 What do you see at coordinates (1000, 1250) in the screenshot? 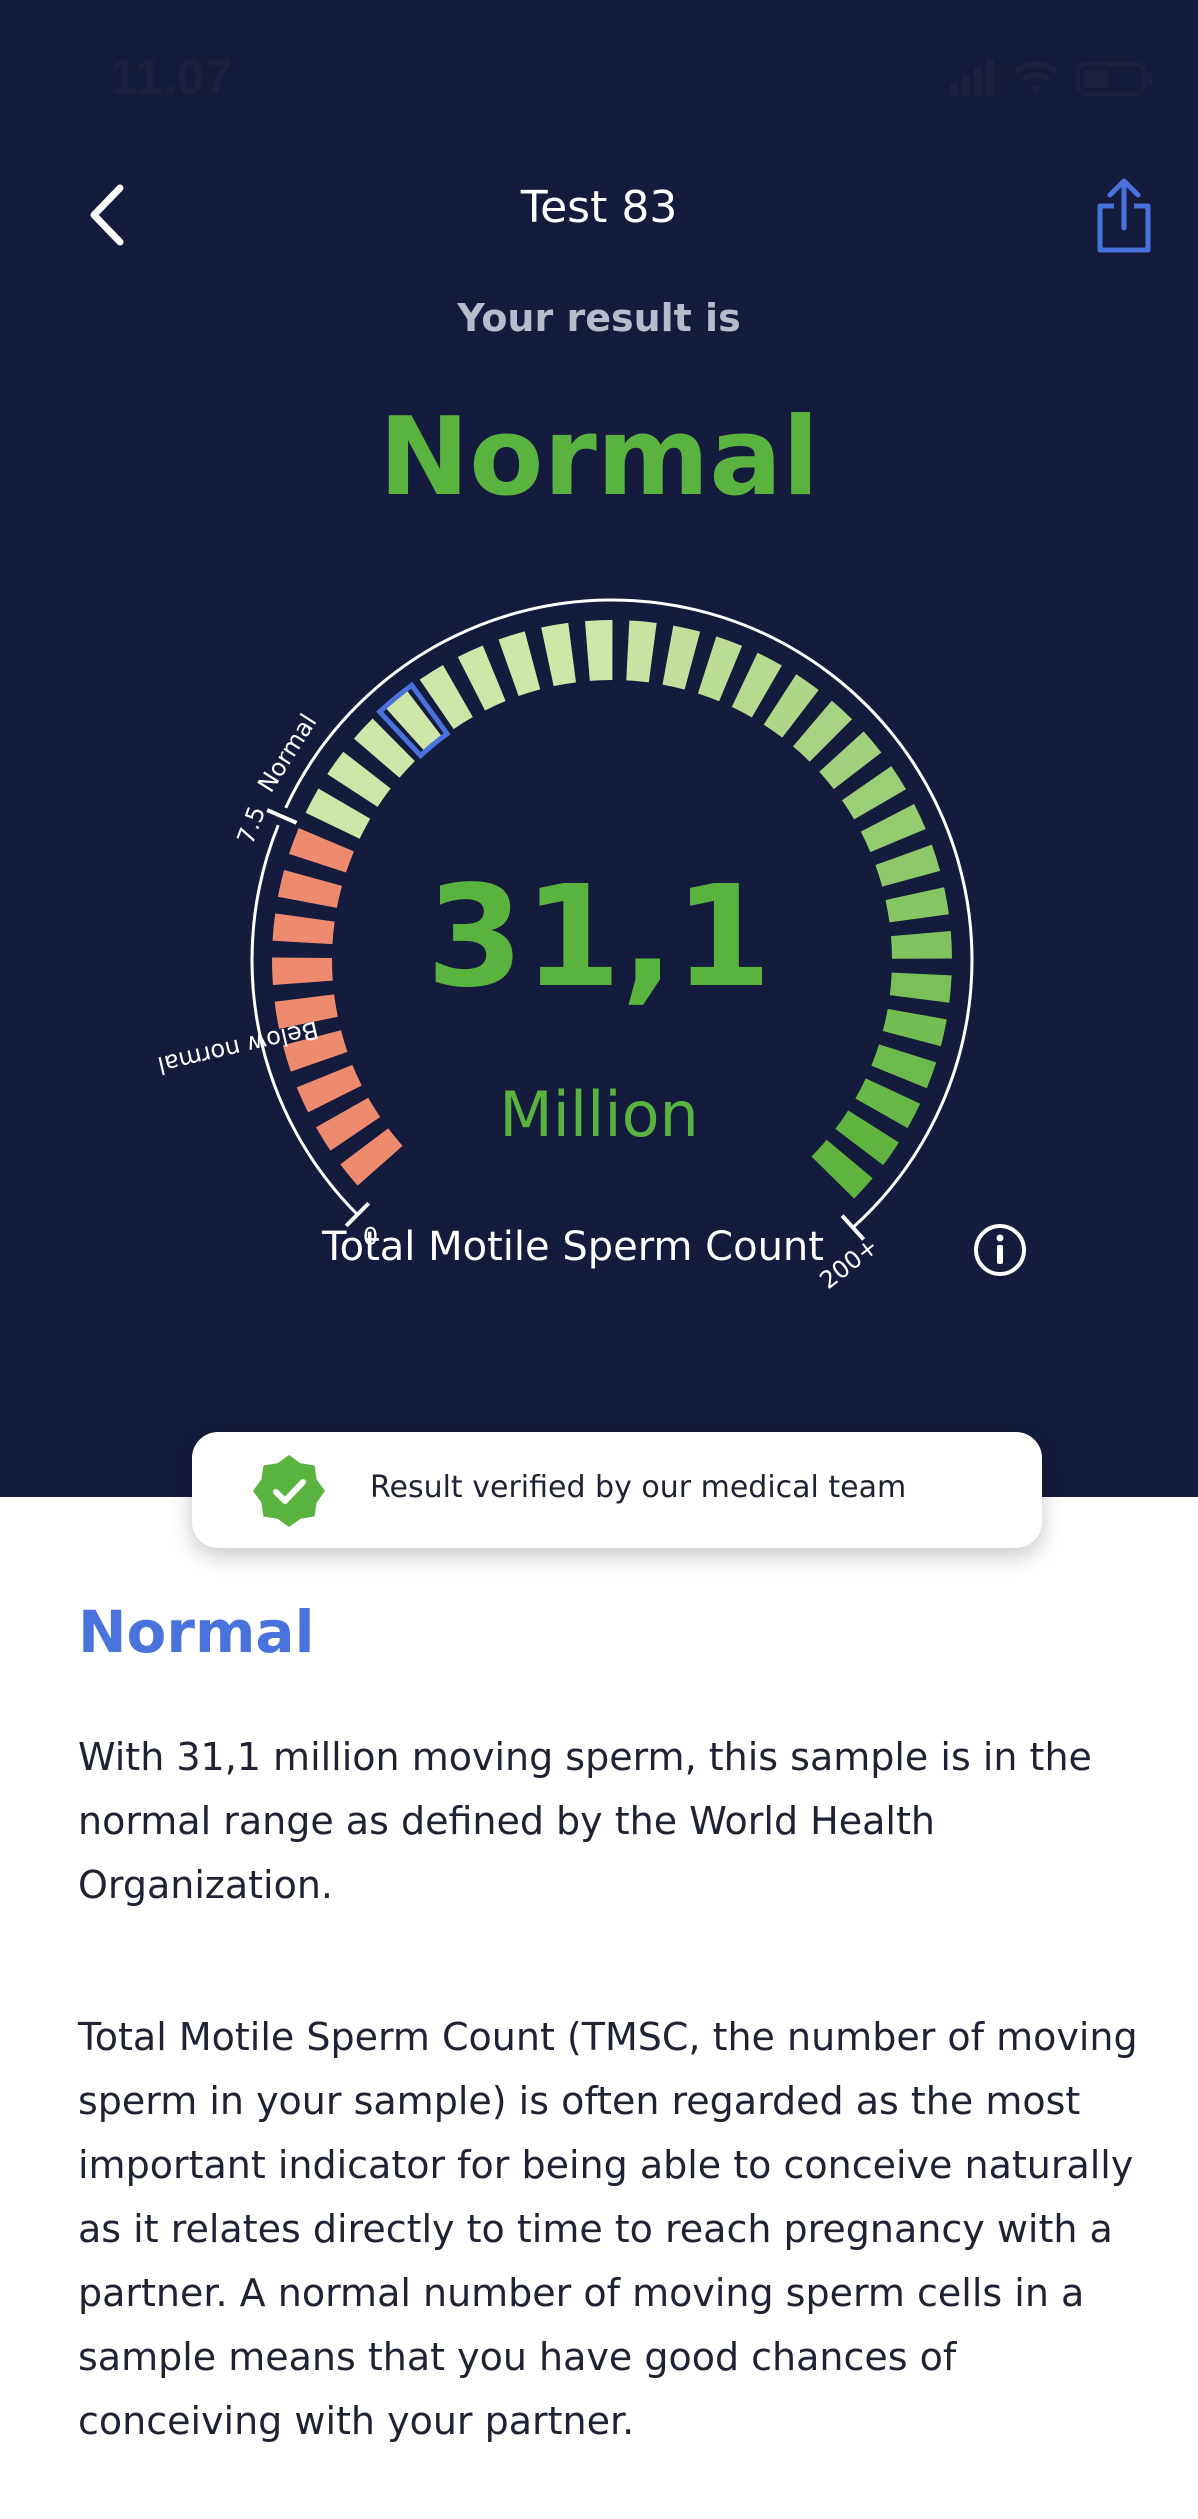
I see `info-icon` at bounding box center [1000, 1250].